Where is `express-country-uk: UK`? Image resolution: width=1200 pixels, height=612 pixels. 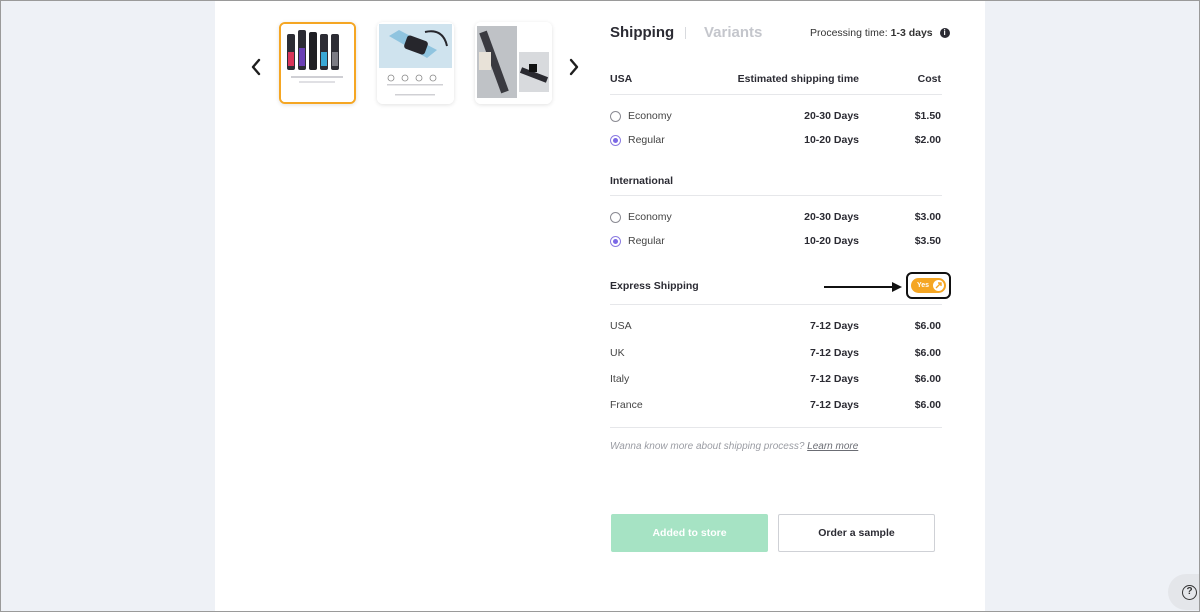 express-country-uk: UK is located at coordinates (617, 353).